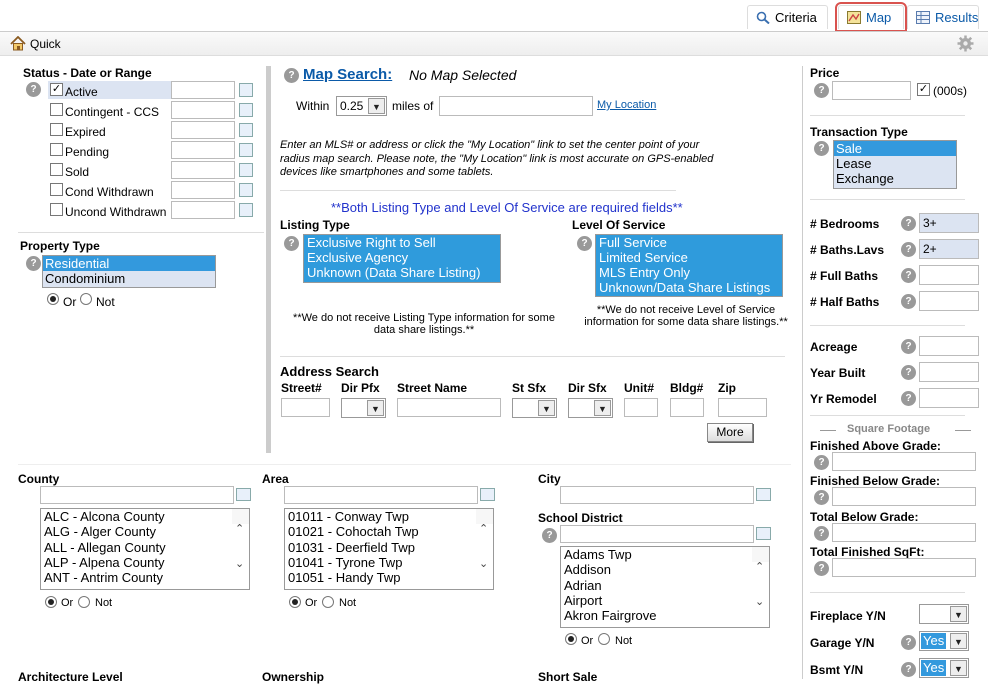  Describe the element at coordinates (949, 223) in the screenshot. I see `field-input: 3+` at that location.